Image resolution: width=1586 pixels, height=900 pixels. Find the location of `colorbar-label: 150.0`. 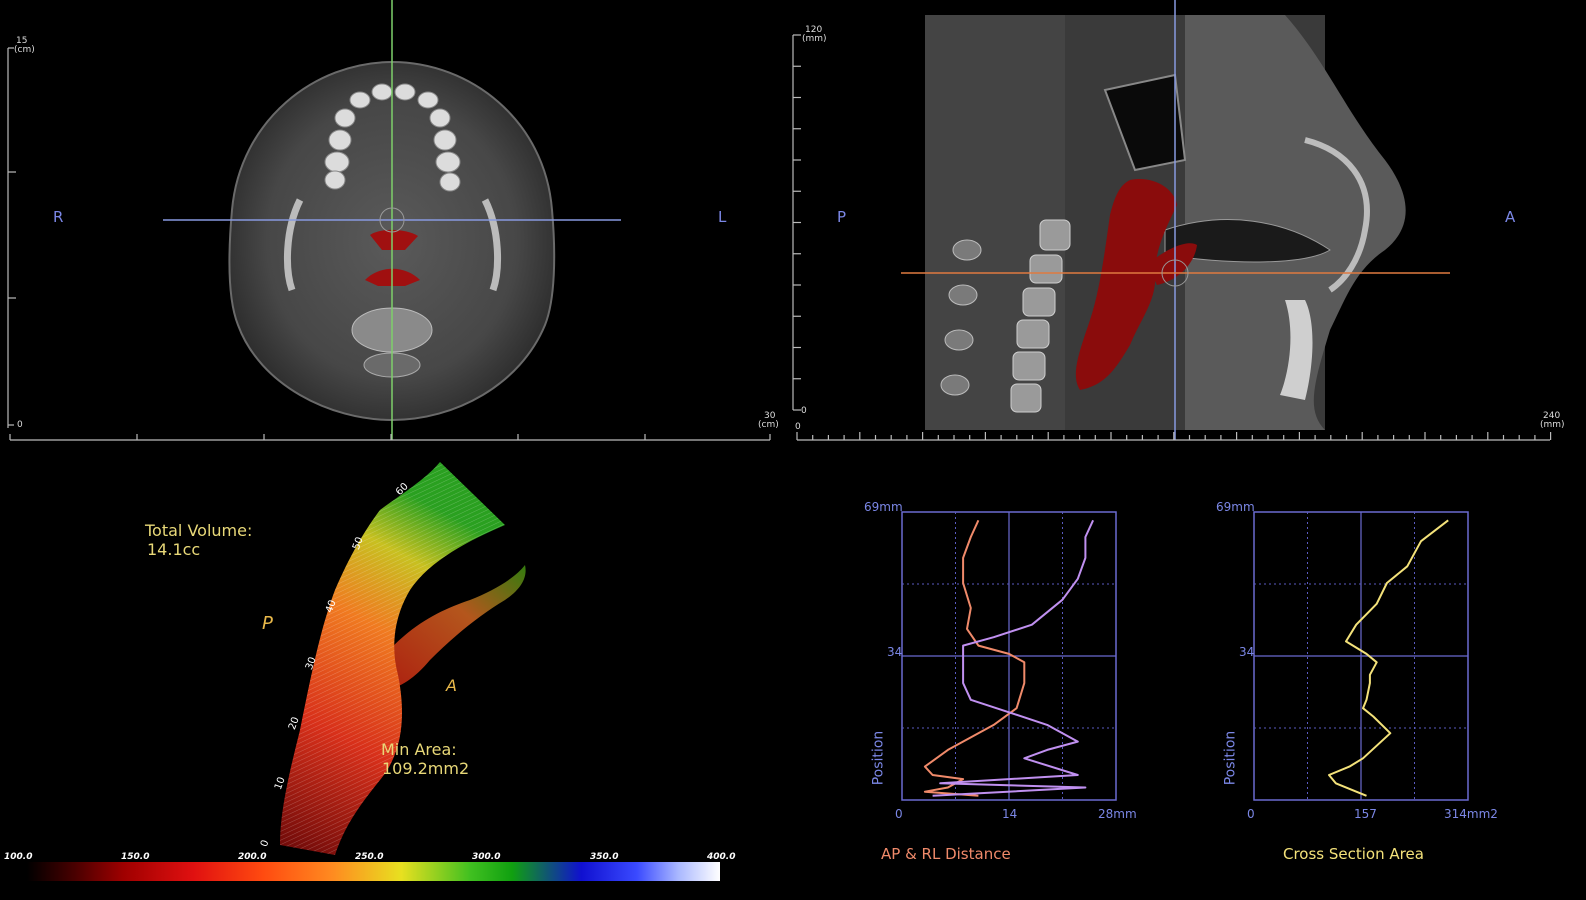

colorbar-label: 150.0 is located at coordinates (135, 857).